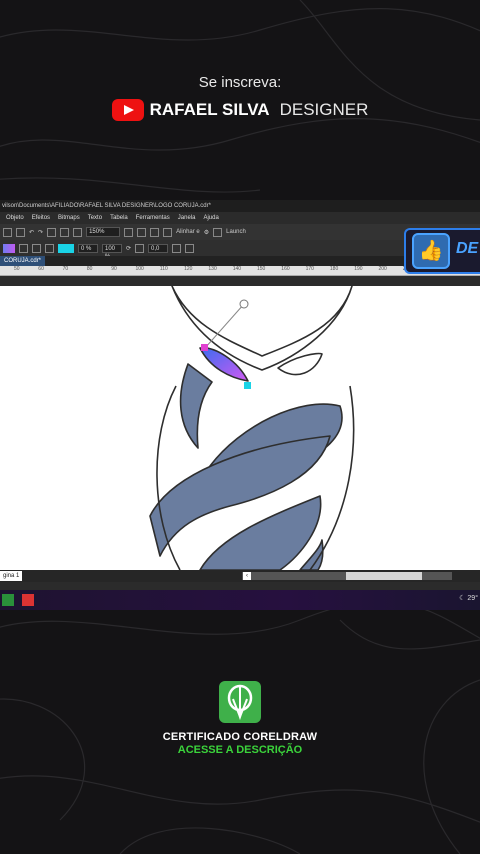 The height and width of the screenshot is (854, 480). What do you see at coordinates (236, 232) in the screenshot?
I see `launch-button: Launch` at bounding box center [236, 232].